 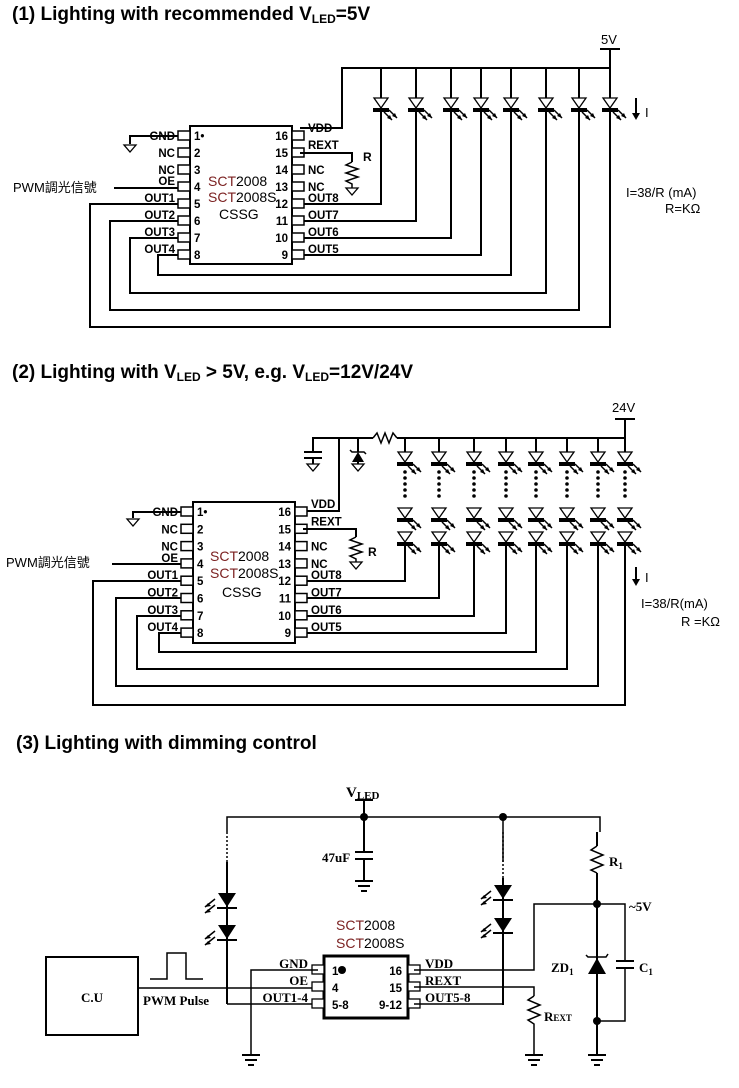 What do you see at coordinates (285, 256) in the screenshot?
I see `pin-number: 9` at bounding box center [285, 256].